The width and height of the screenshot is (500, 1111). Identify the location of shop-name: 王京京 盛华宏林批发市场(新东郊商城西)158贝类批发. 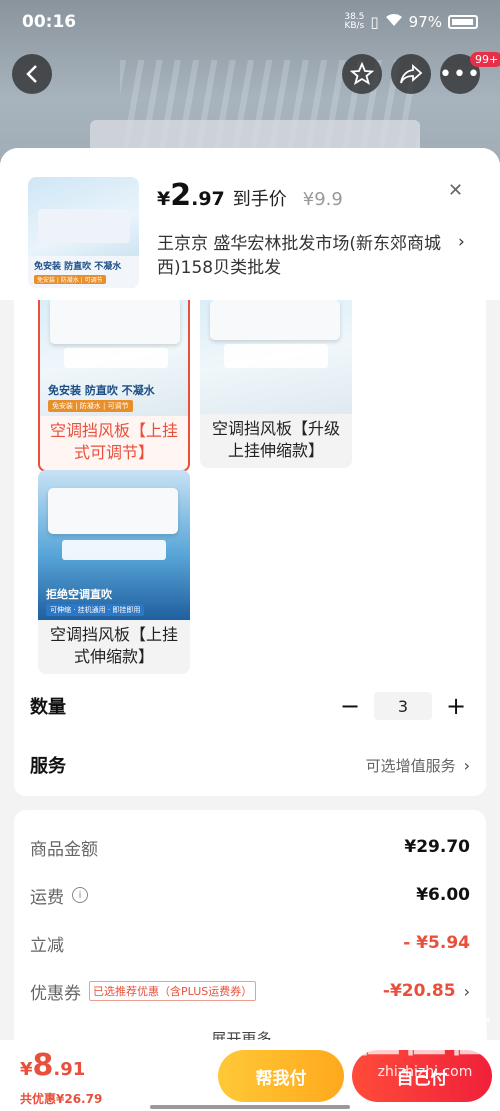
(302, 256).